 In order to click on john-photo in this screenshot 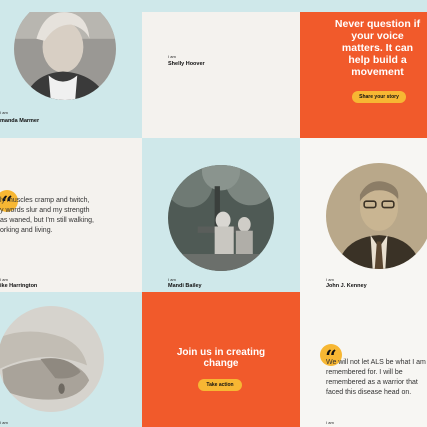, I will do `click(376, 216)`.